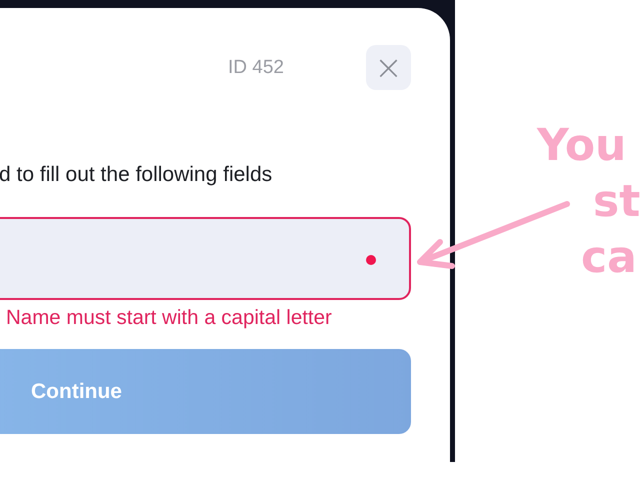 This screenshot has width=640, height=480. I want to click on annotation-text: ca, so click(609, 258).